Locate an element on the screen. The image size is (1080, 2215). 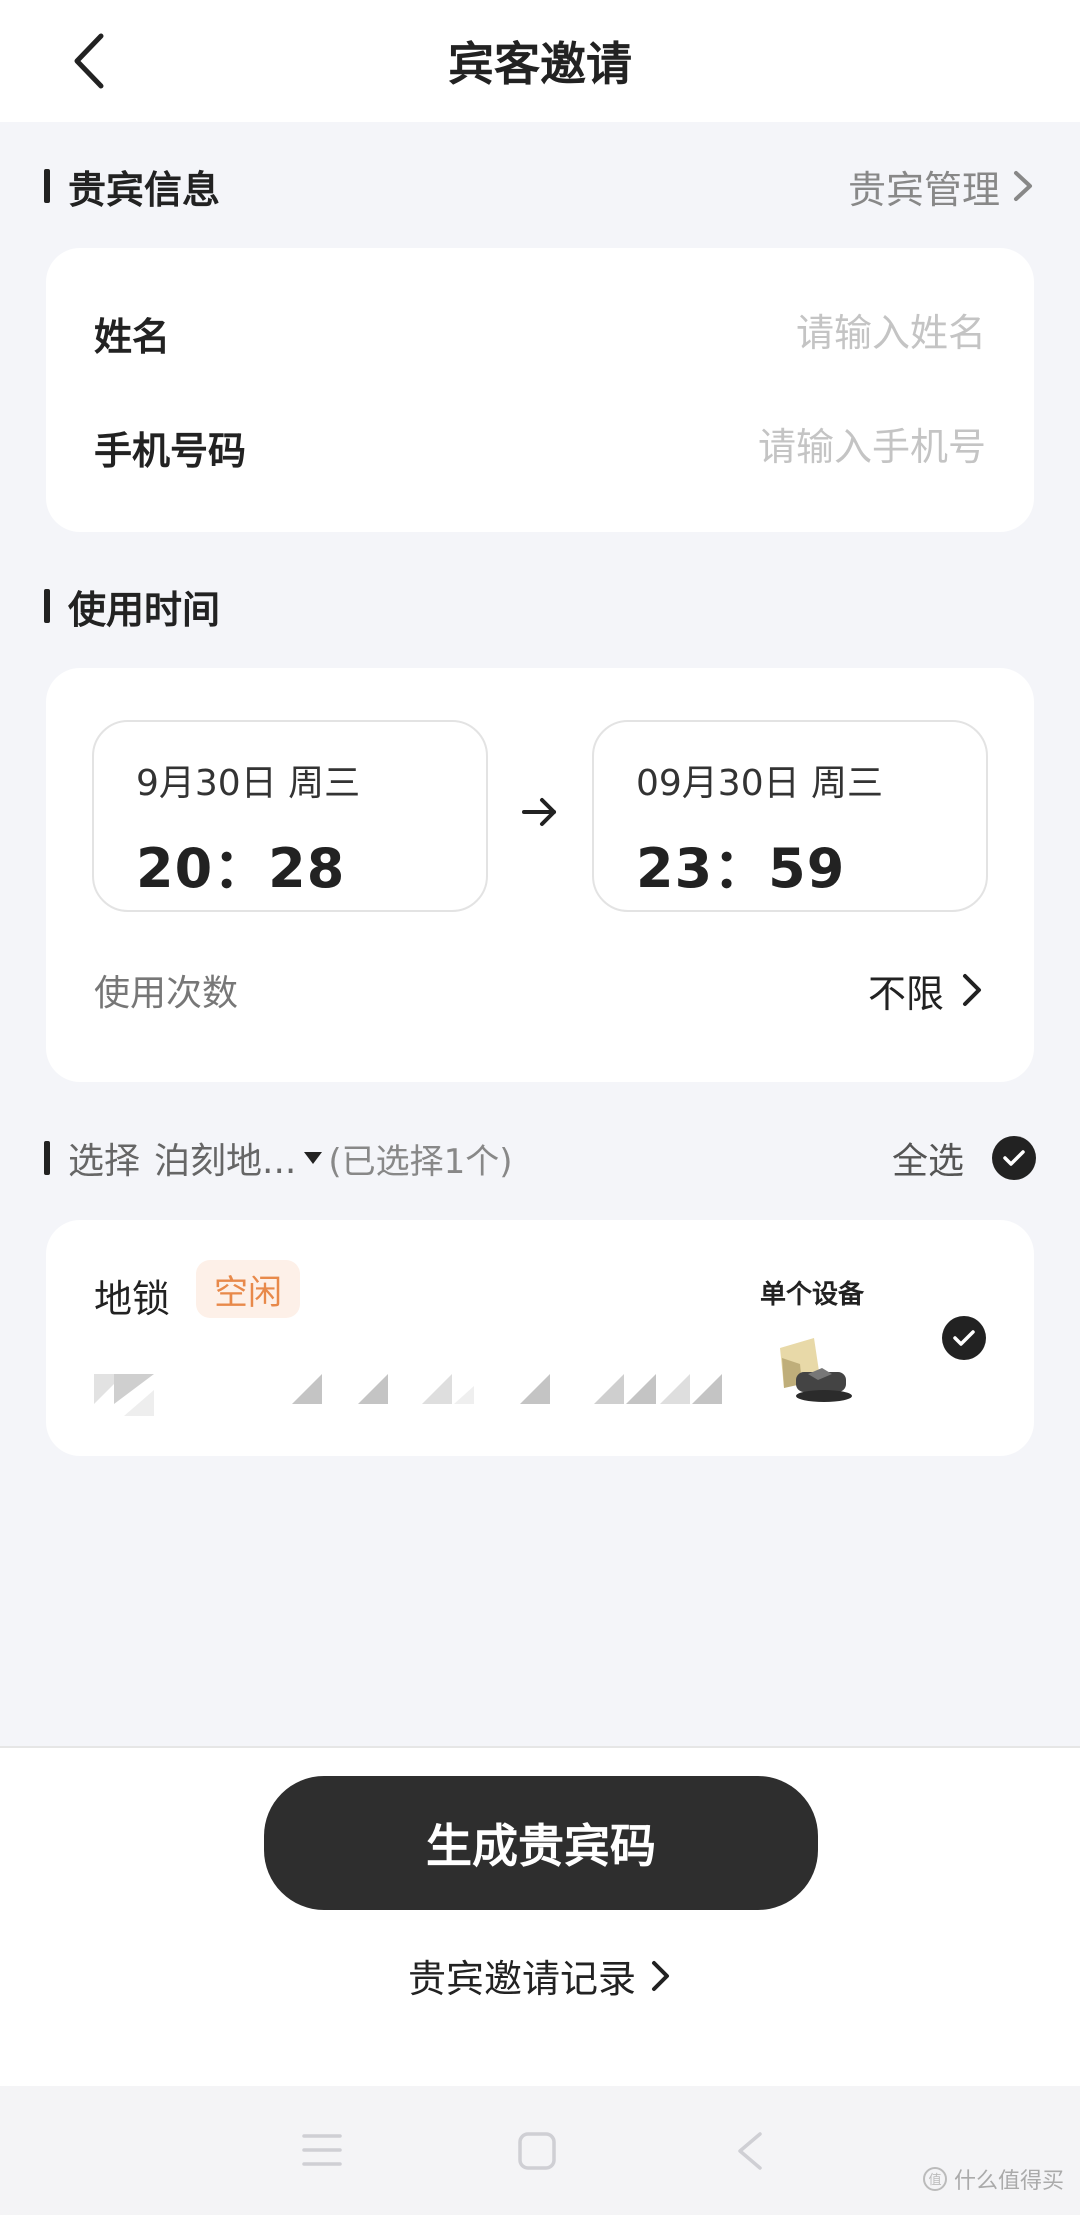
select-all-toggle: 全选 is located at coordinates (964, 1158).